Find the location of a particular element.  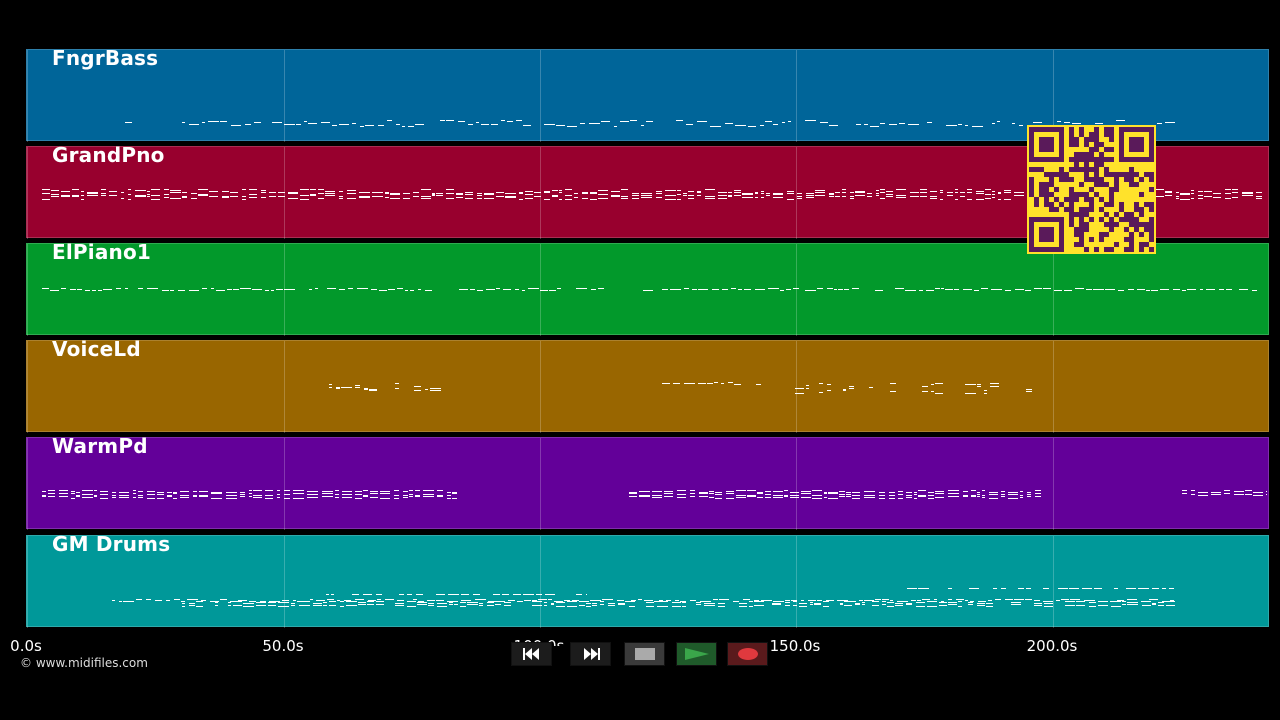

stop-icon is located at coordinates (644, 654).